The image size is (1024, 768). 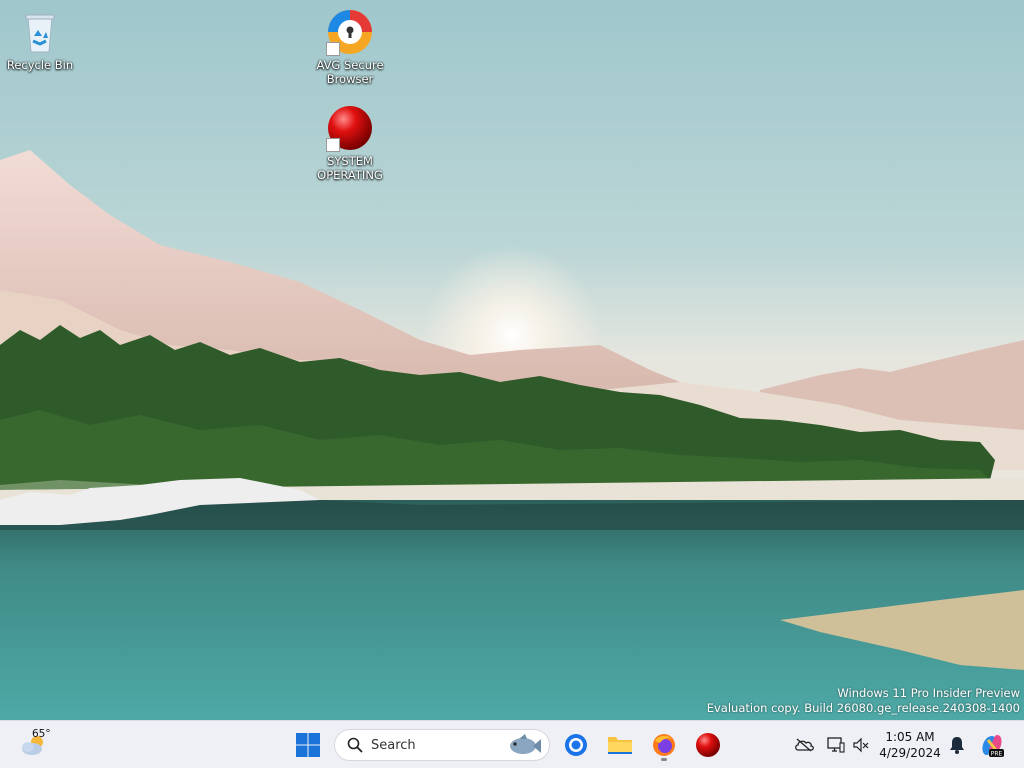 I want to click on copilot-icon: PRE, so click(x=993, y=746).